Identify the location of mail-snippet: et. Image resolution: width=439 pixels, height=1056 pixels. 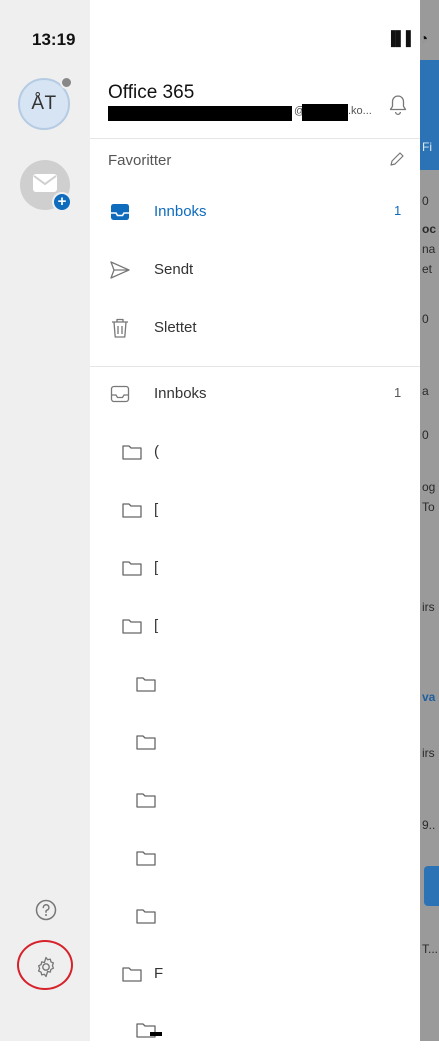
(427, 269).